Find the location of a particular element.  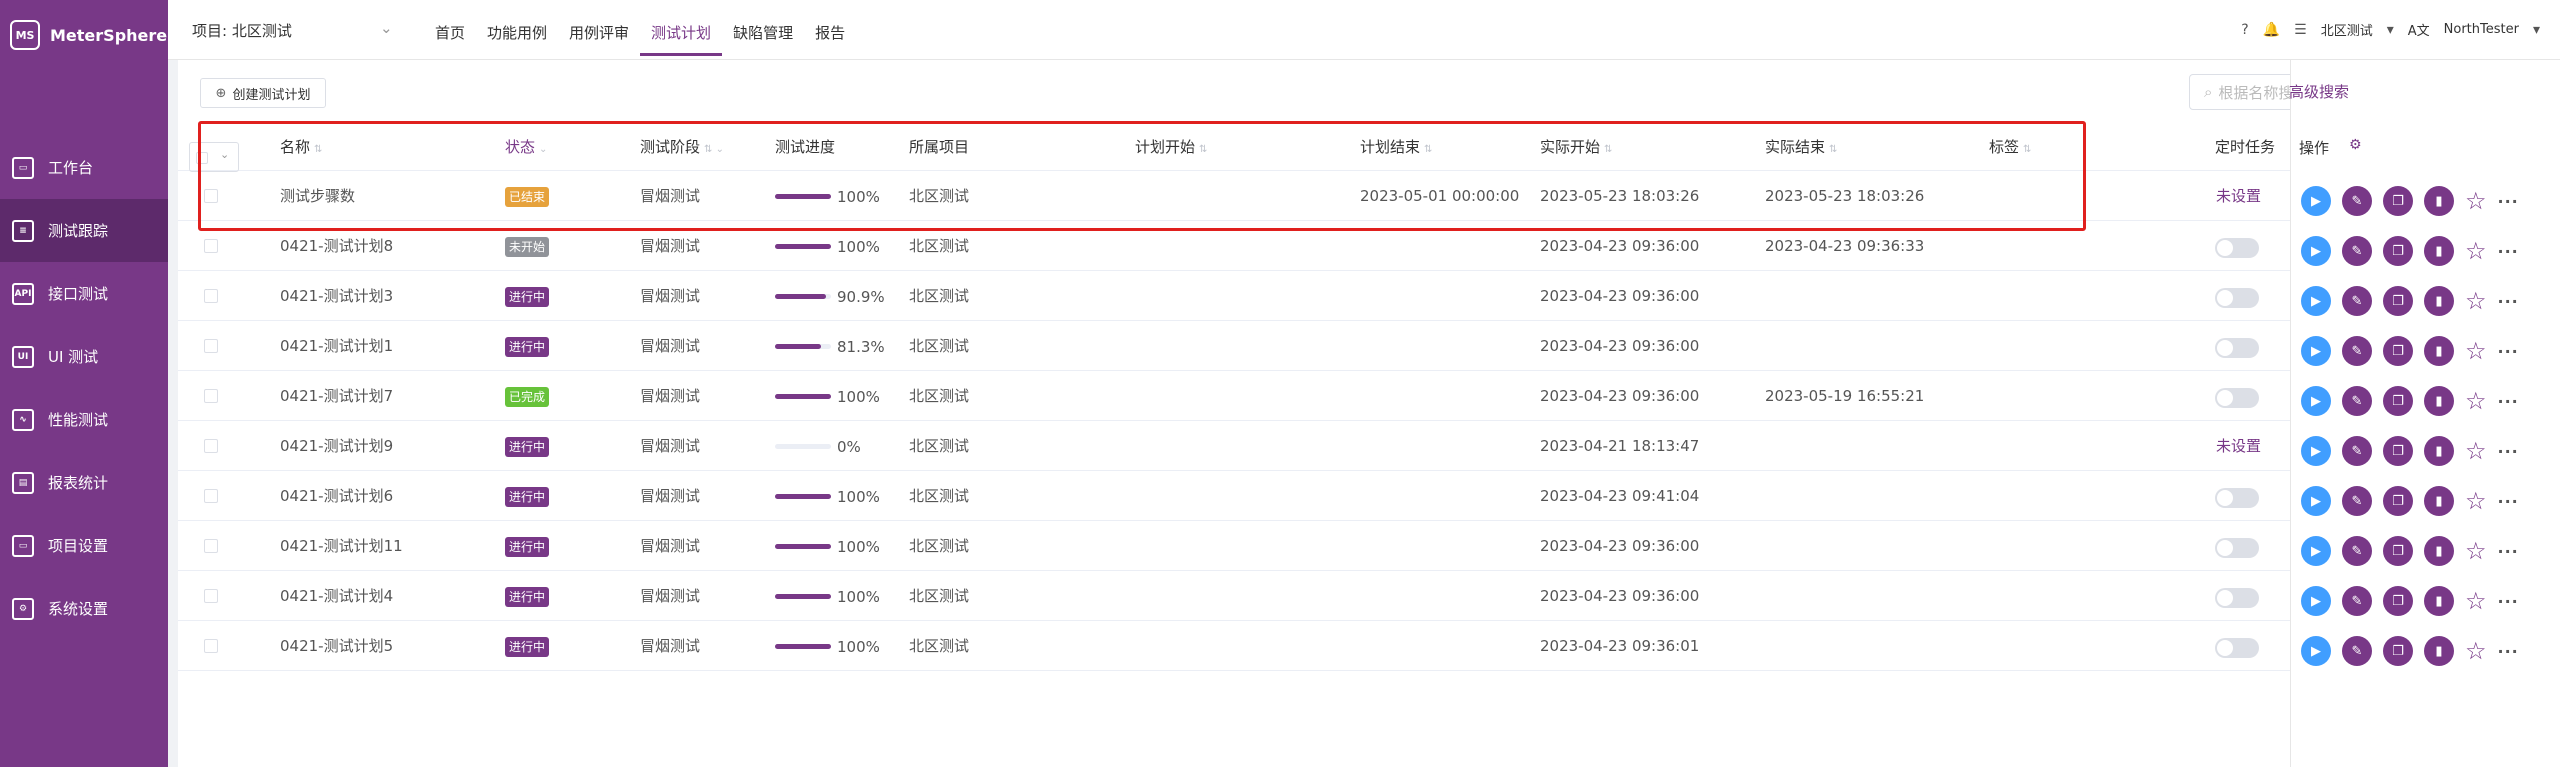

language-switch: A文 is located at coordinates (2419, 29).